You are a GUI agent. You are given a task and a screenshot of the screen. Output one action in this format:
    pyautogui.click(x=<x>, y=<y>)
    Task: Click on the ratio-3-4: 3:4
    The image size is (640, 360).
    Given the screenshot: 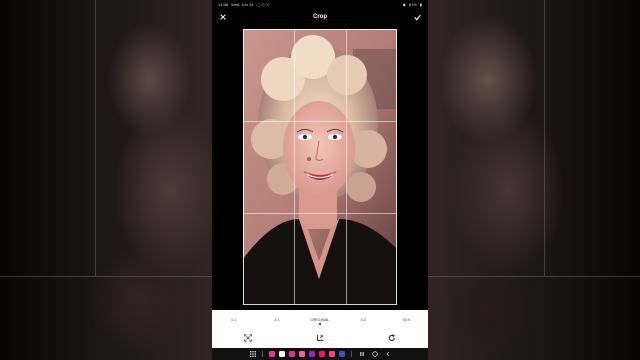 What is the action you would take?
    pyautogui.click(x=277, y=319)
    